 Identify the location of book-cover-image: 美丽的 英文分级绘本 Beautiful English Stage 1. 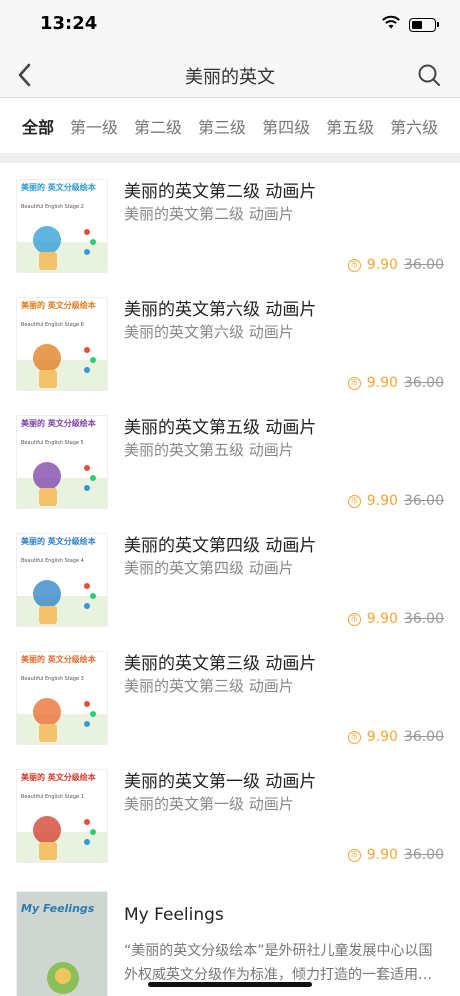
(62, 816).